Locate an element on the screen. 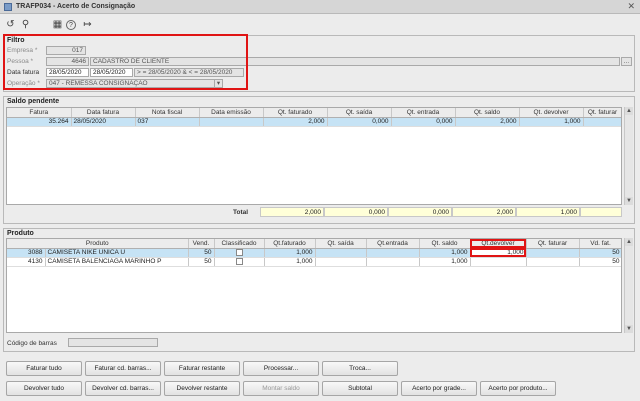 The image size is (640, 401). cell-code: 4130 is located at coordinates (26, 262).